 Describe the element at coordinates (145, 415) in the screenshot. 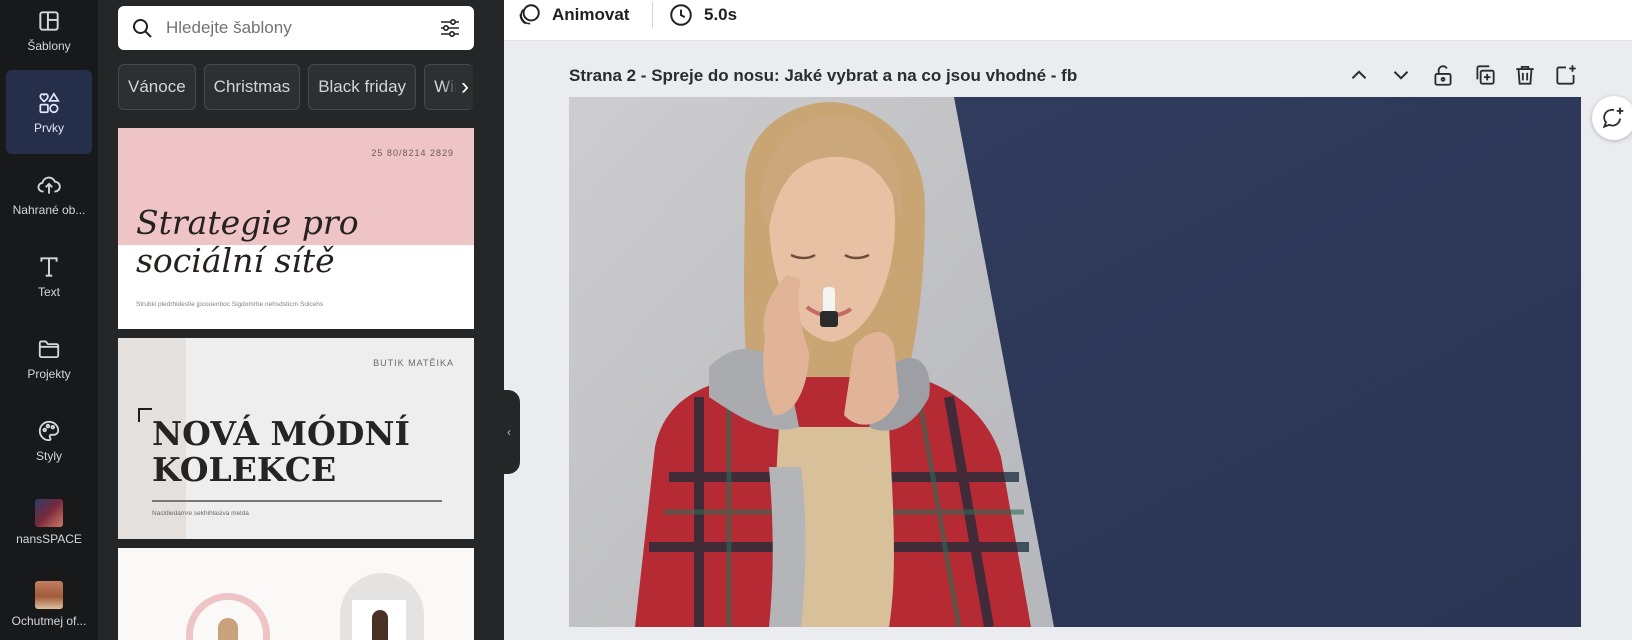

I see `template-corner-bracket` at that location.